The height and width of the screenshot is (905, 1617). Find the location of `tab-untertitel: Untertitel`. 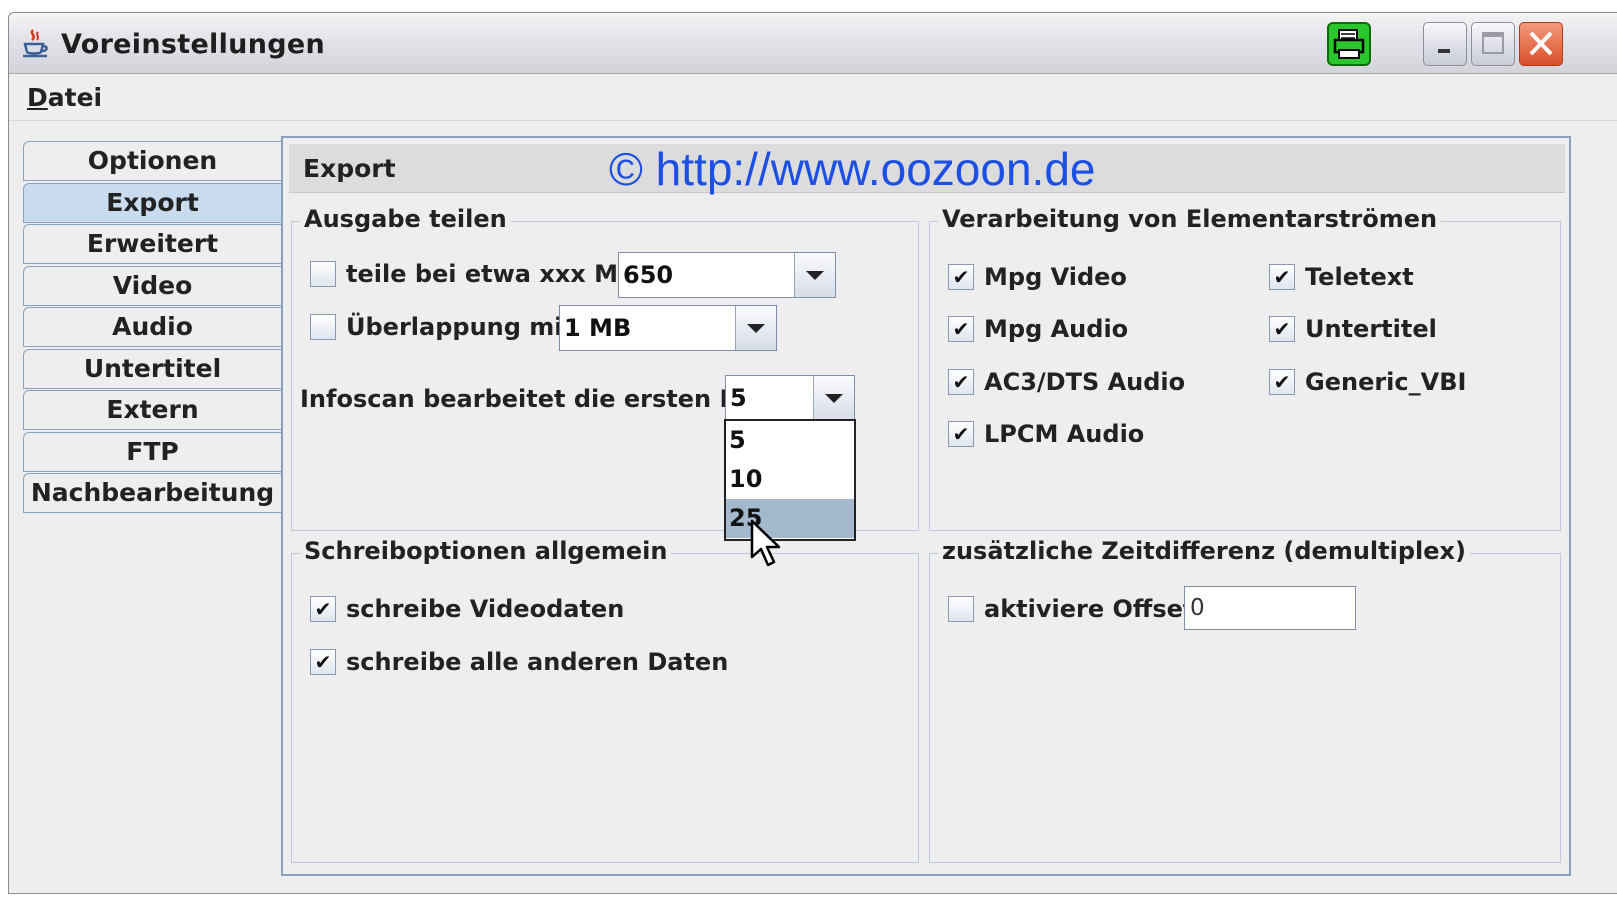

tab-untertitel: Untertitel is located at coordinates (152, 369).